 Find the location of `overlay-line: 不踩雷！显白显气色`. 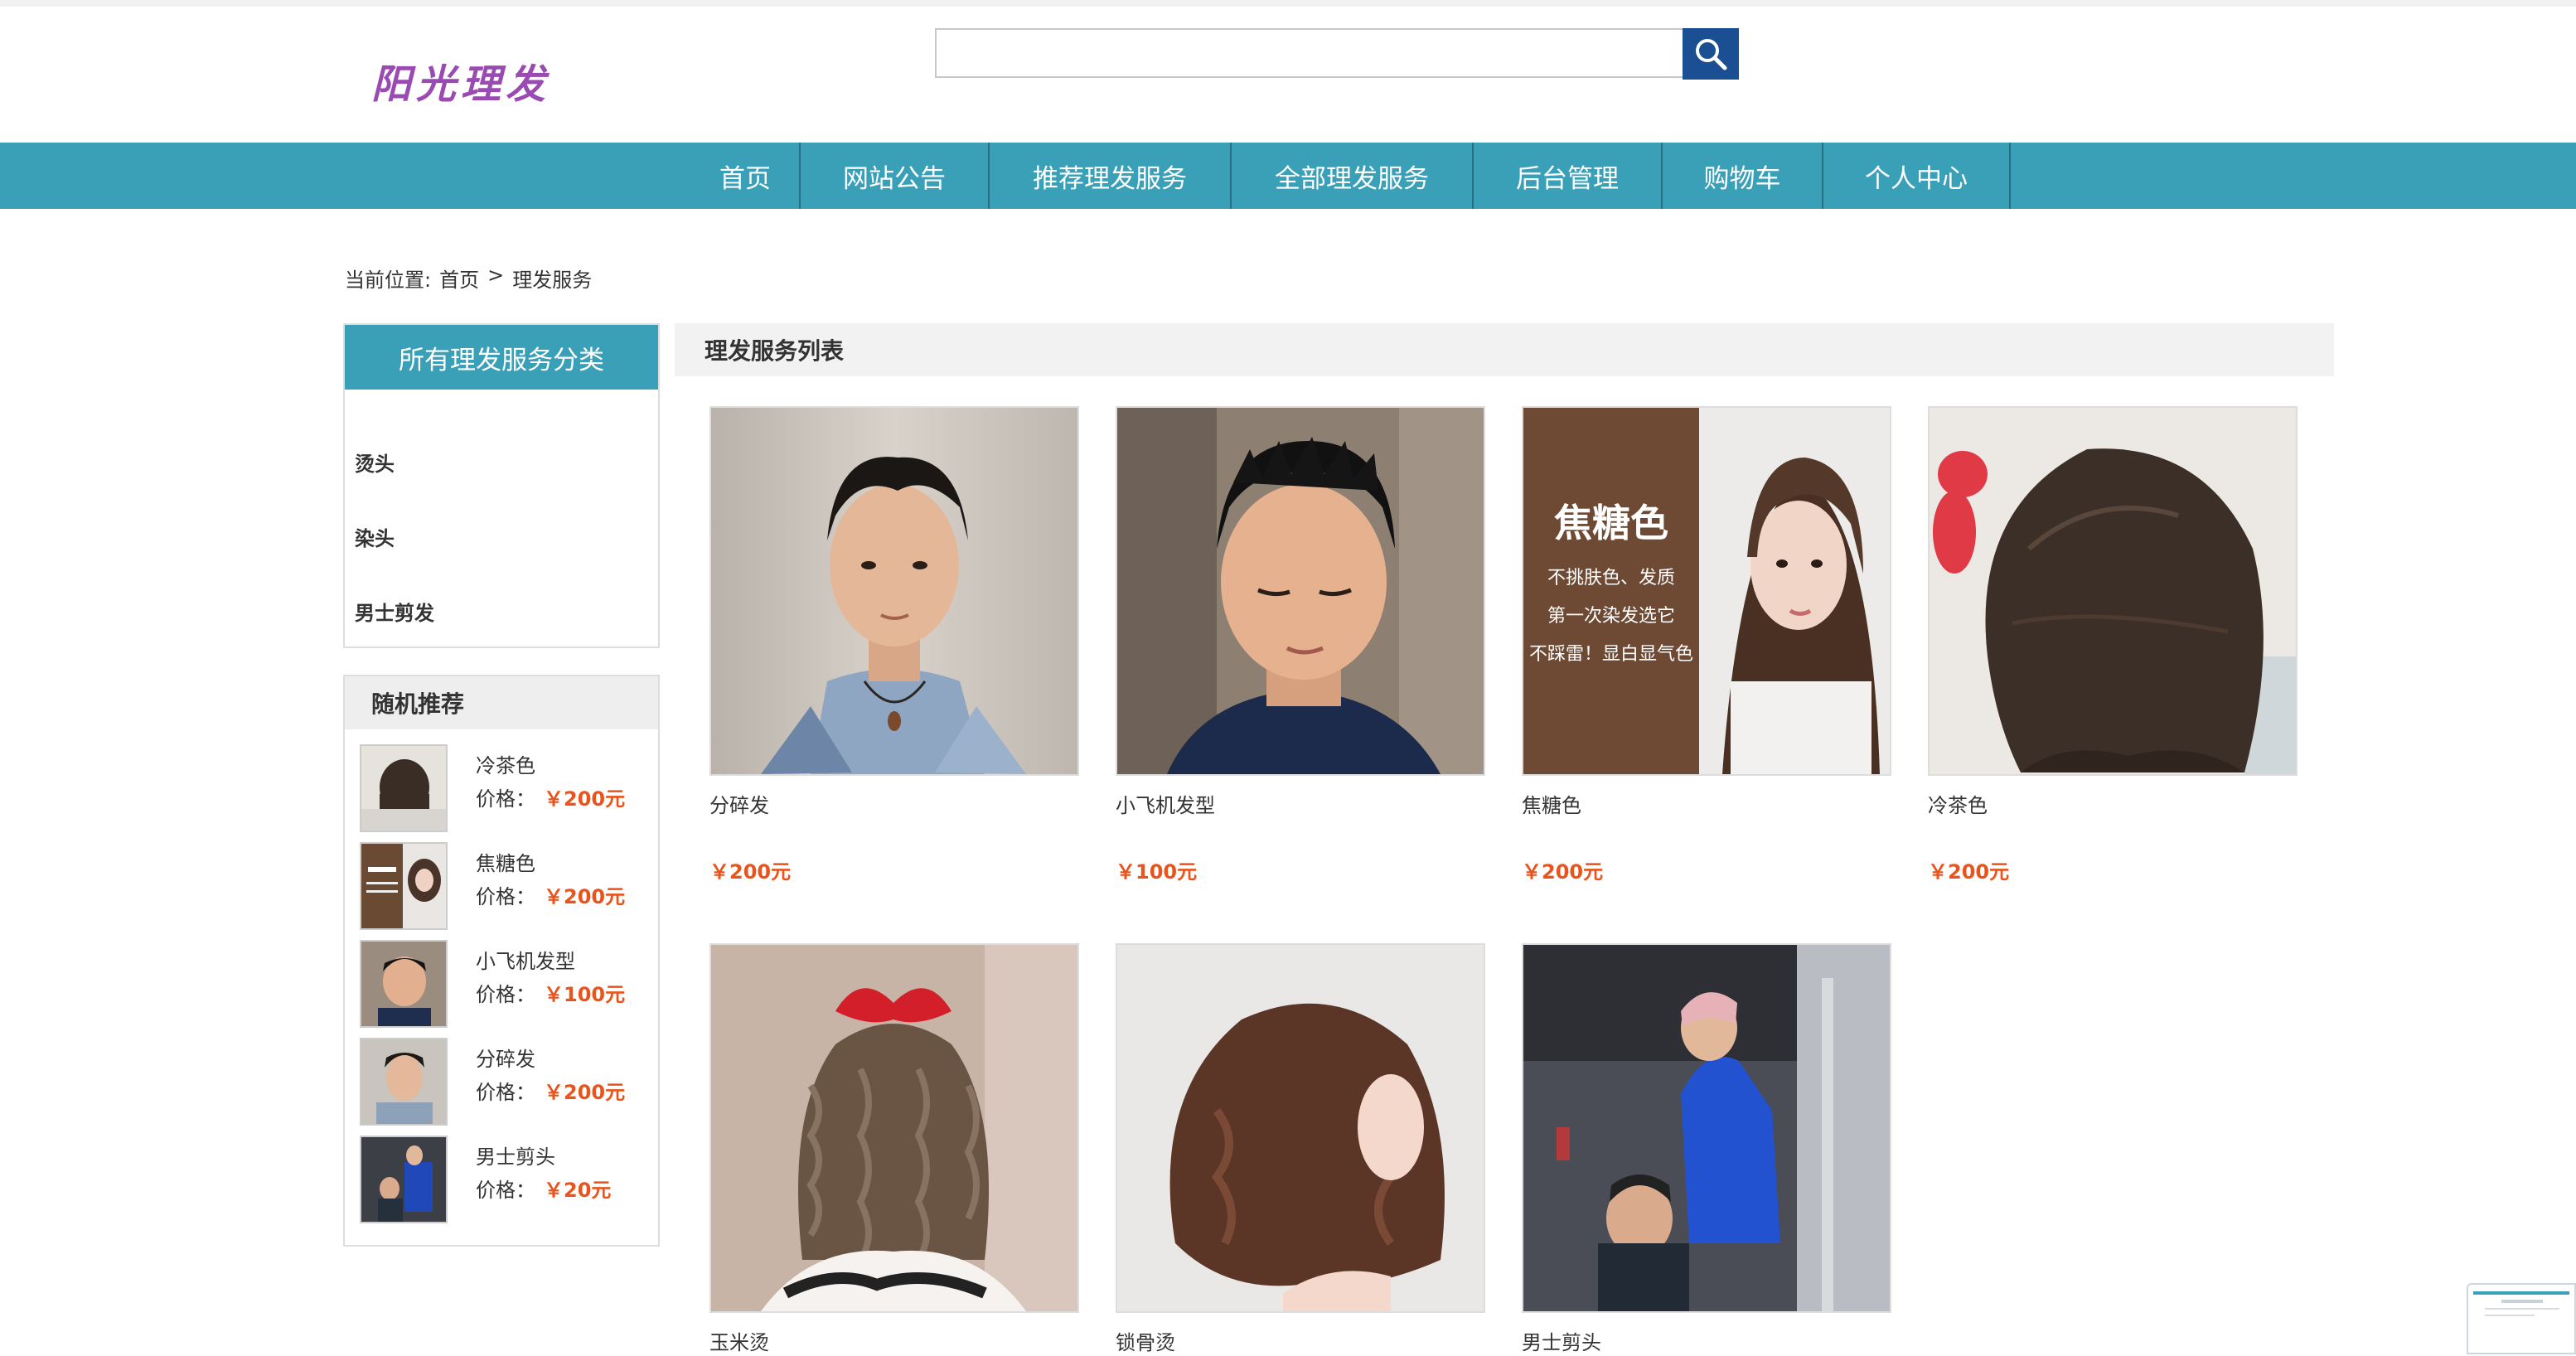

overlay-line: 不踩雷！显白显气色 is located at coordinates (1611, 654).